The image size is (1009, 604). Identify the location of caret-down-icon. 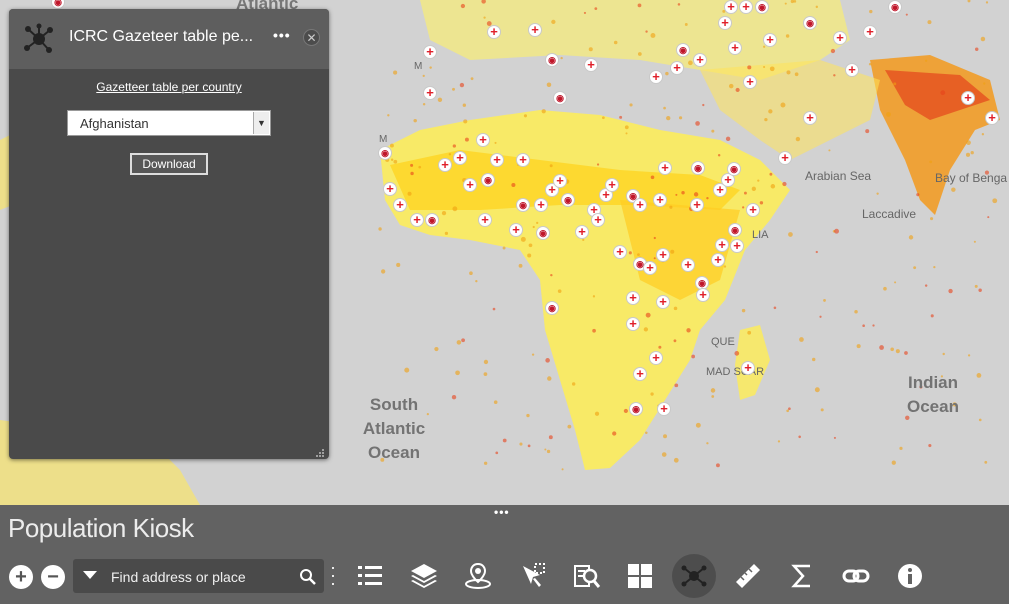
(90, 575).